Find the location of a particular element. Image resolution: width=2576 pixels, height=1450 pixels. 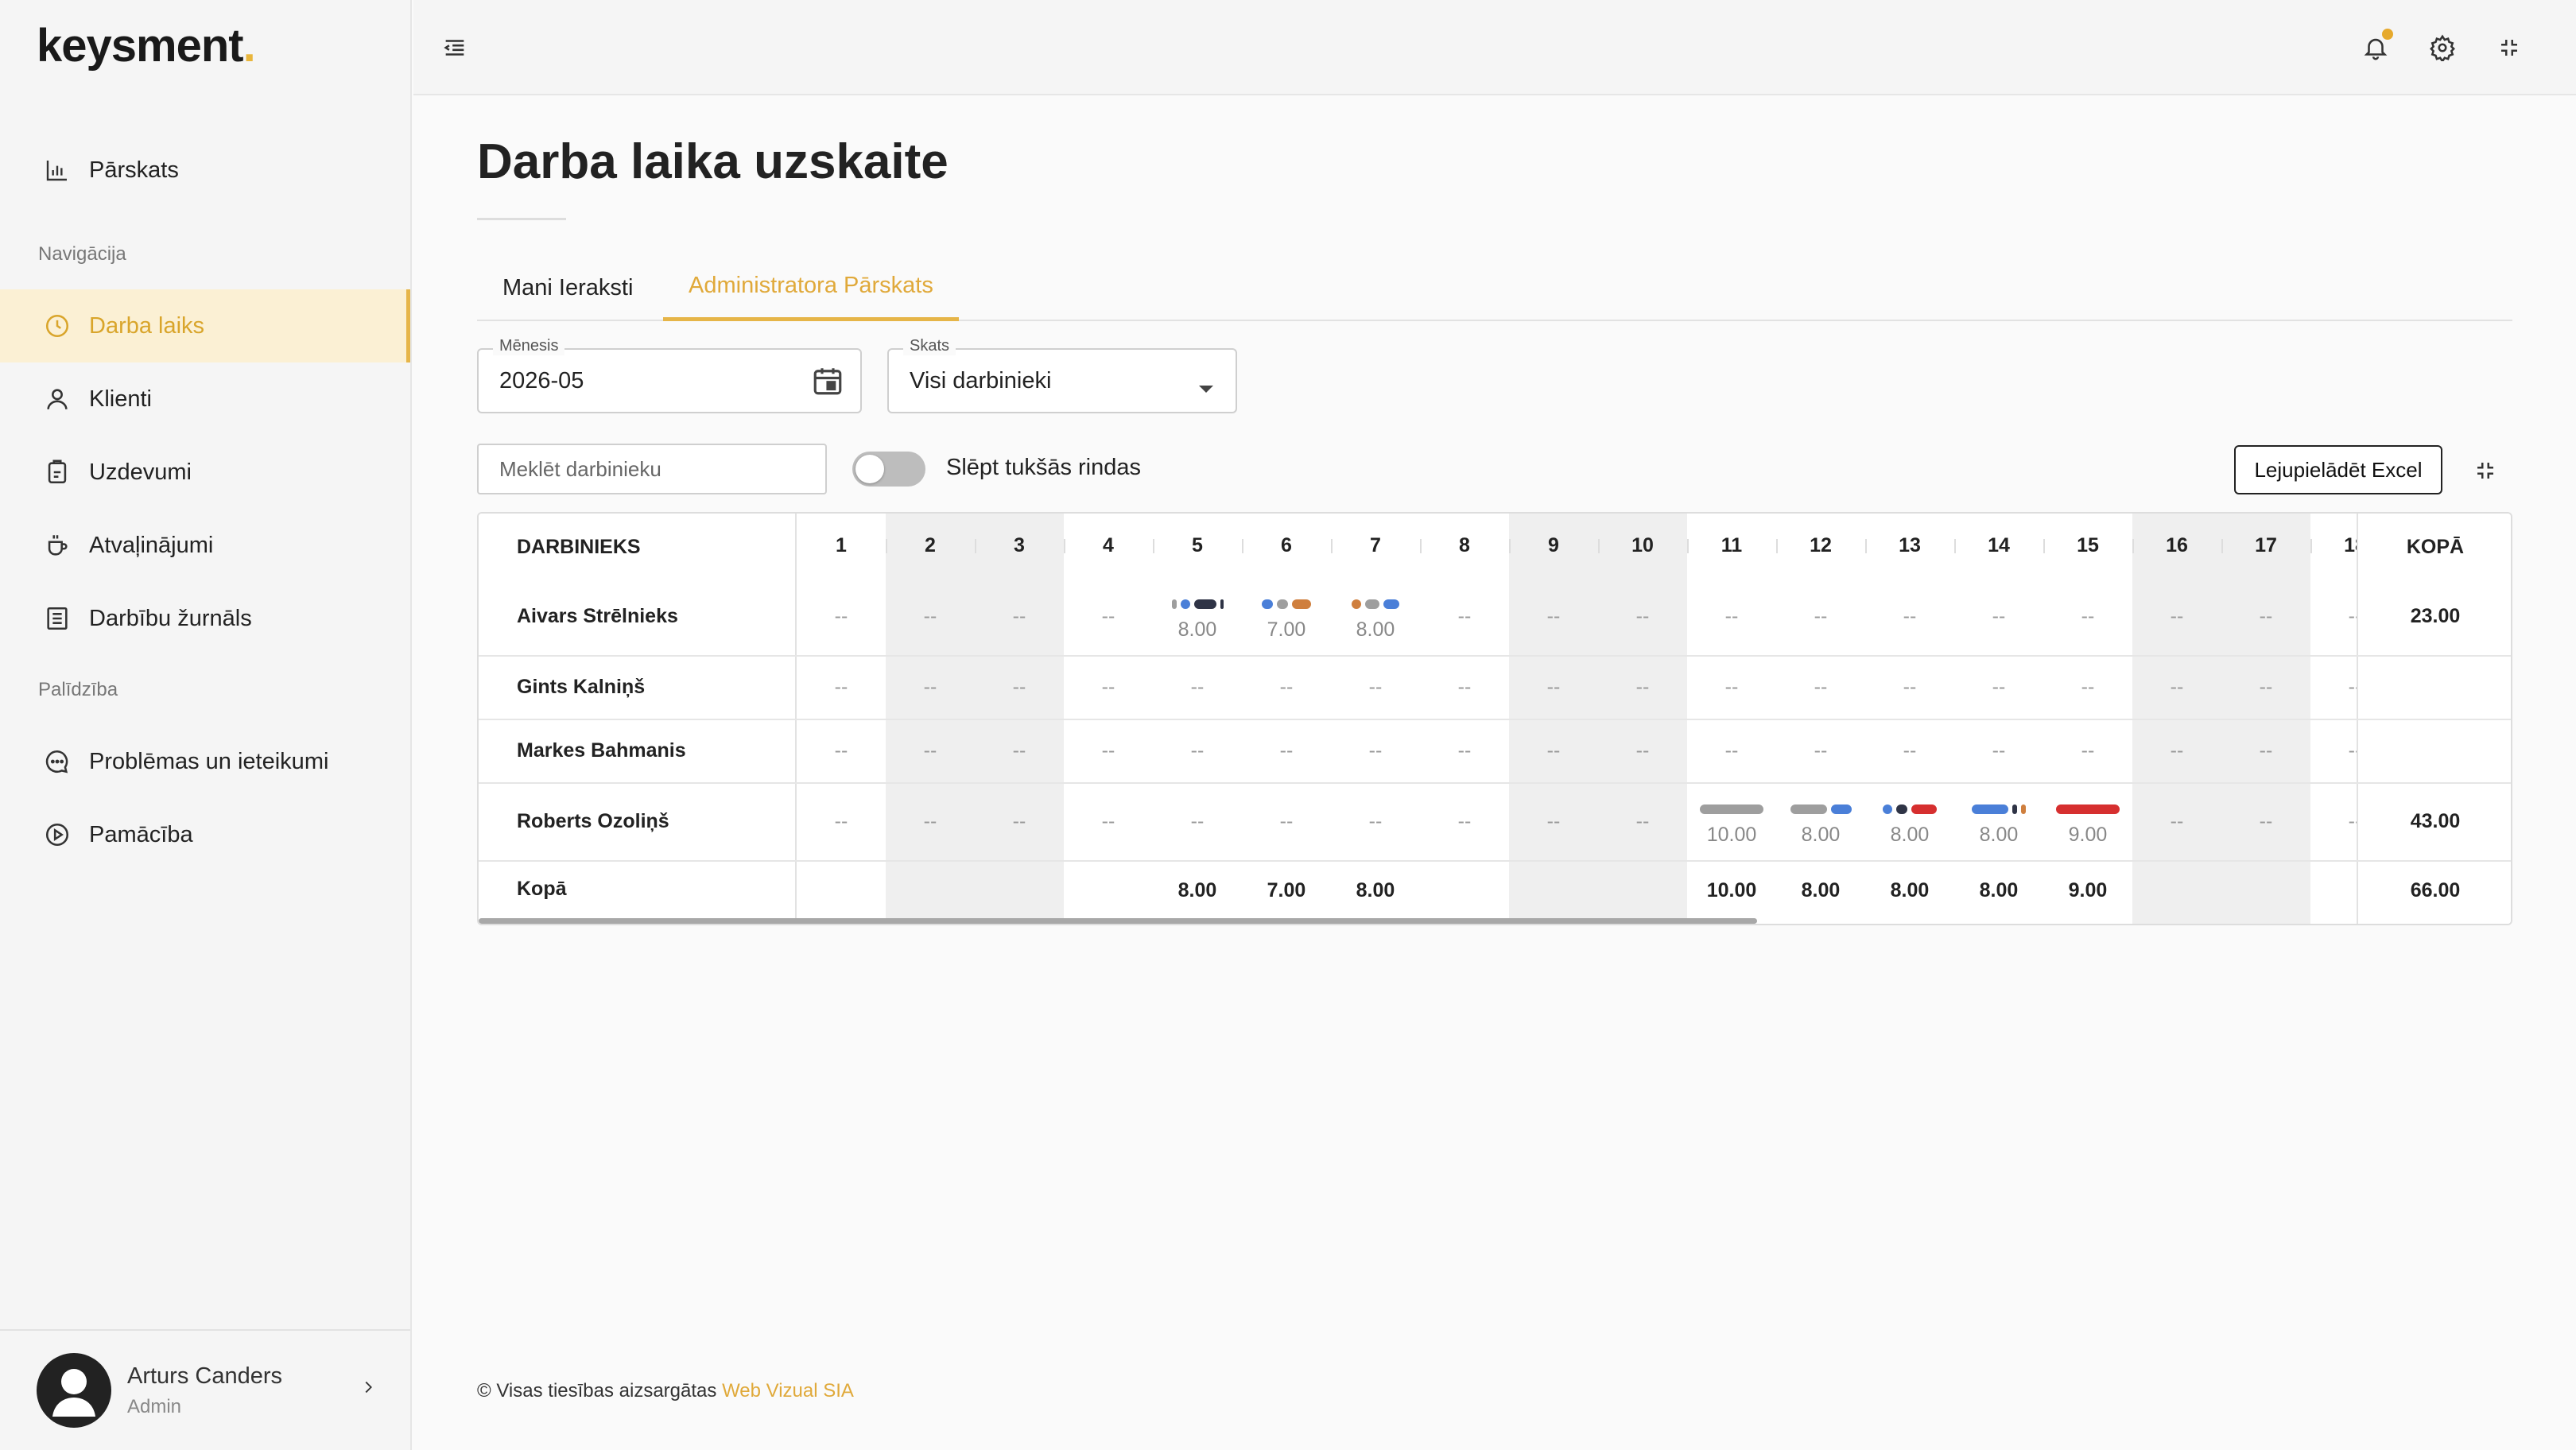

clipboard-icon is located at coordinates (57, 472).